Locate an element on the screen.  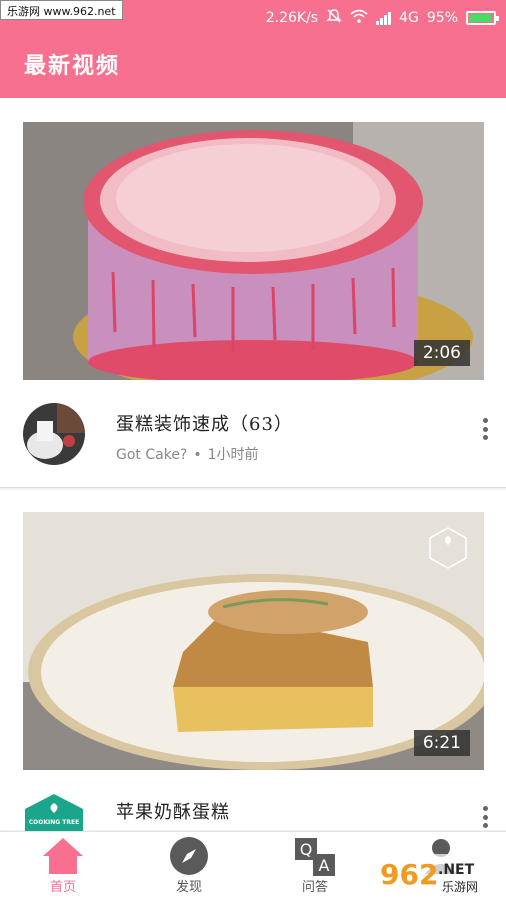
video-title: 蛋糕装饰速成（63） is located at coordinates (204, 423).